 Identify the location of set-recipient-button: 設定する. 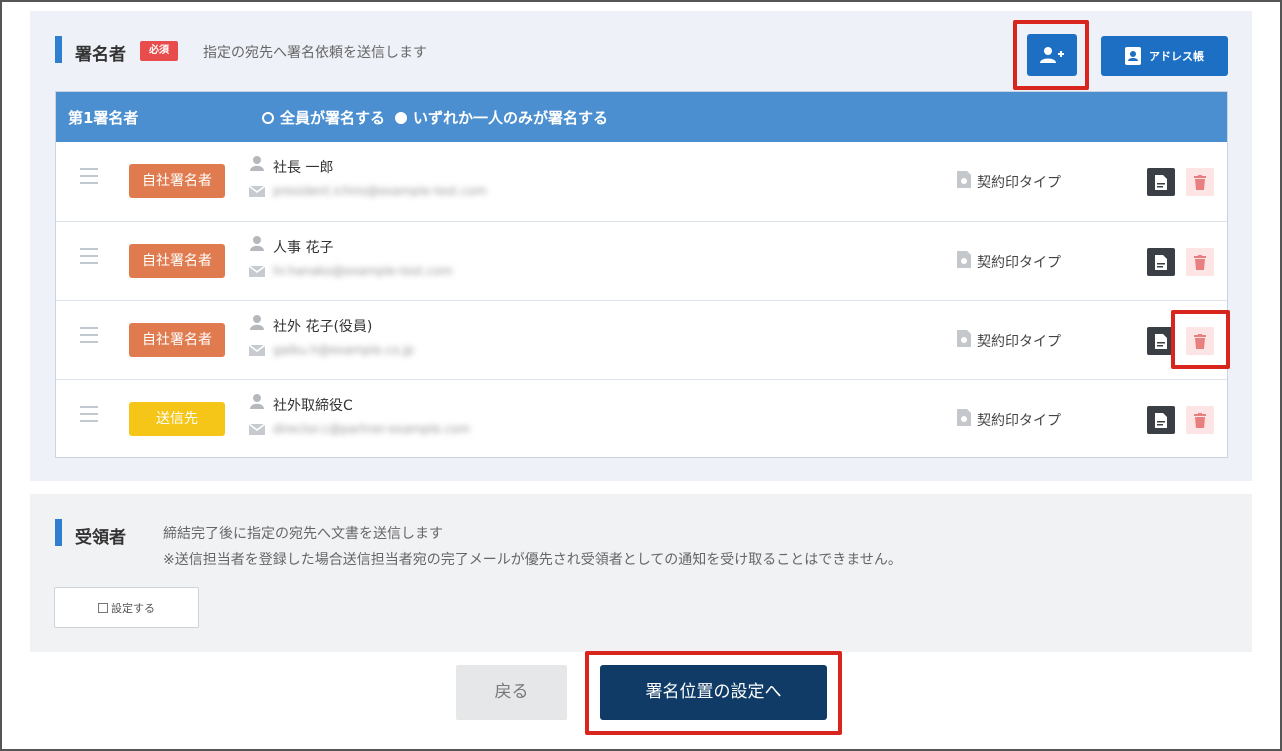
(126, 607).